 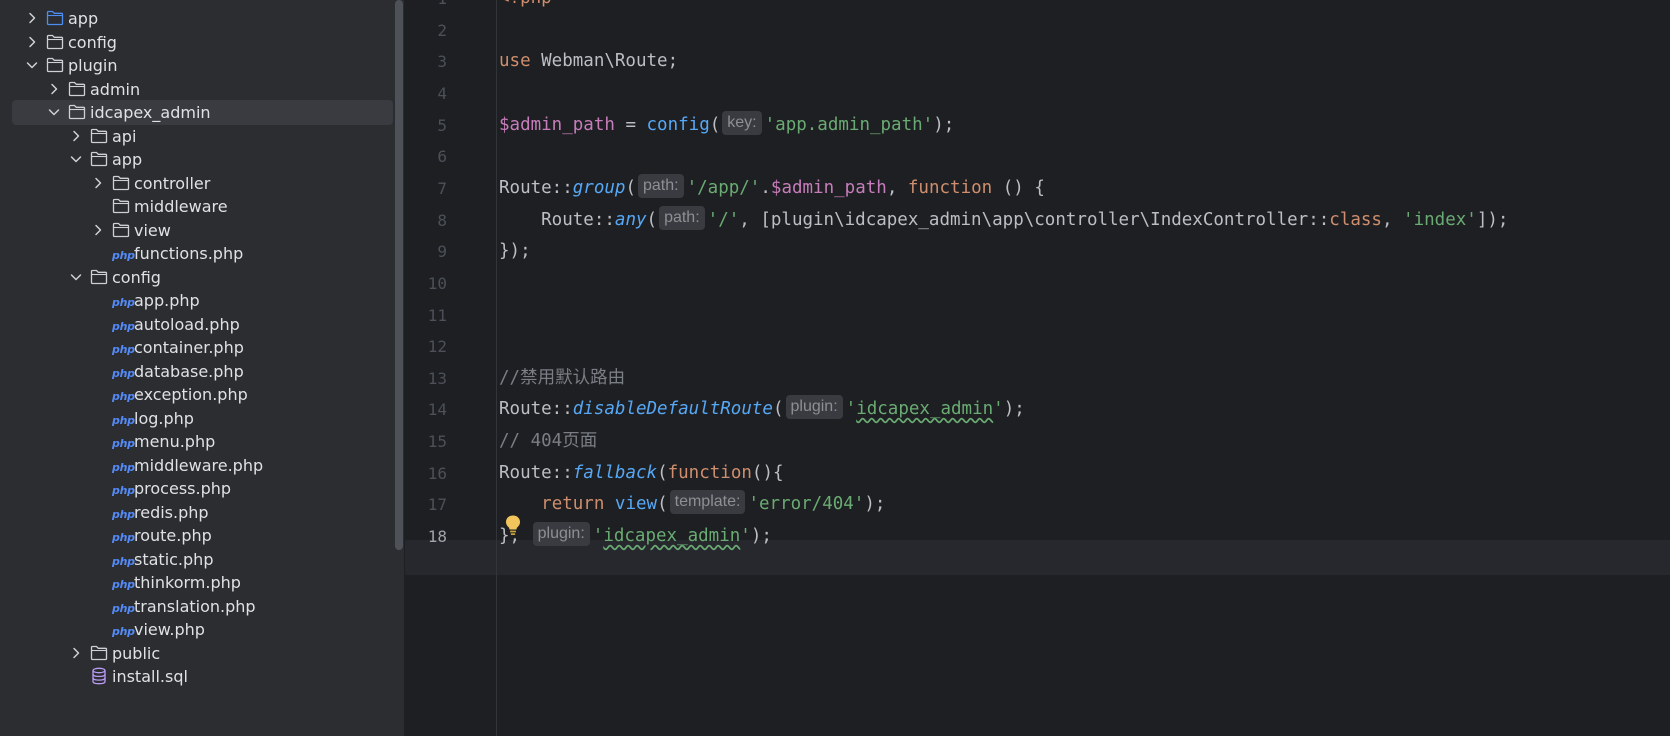 I want to click on code-line: //禁用默认路由, so click(x=562, y=378).